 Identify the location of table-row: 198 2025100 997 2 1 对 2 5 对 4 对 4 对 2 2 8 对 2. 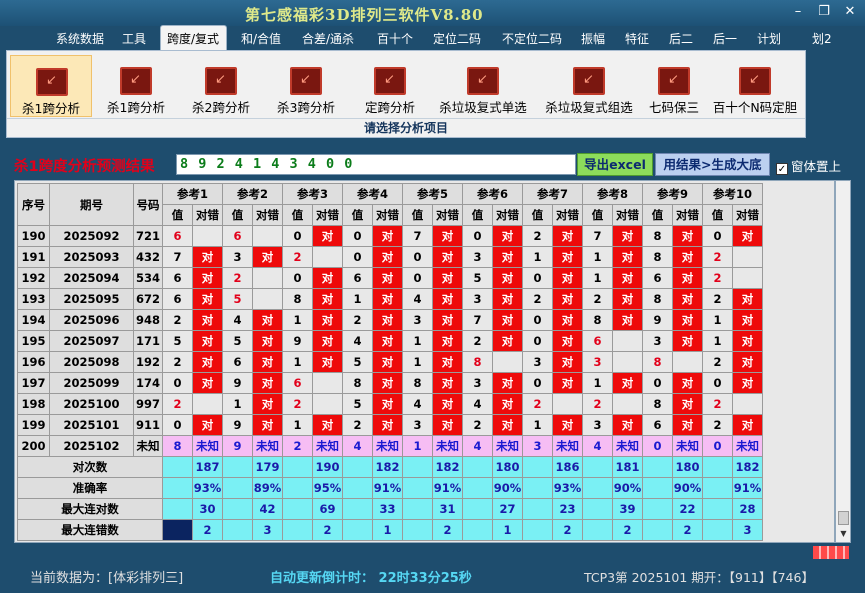
(390, 404).